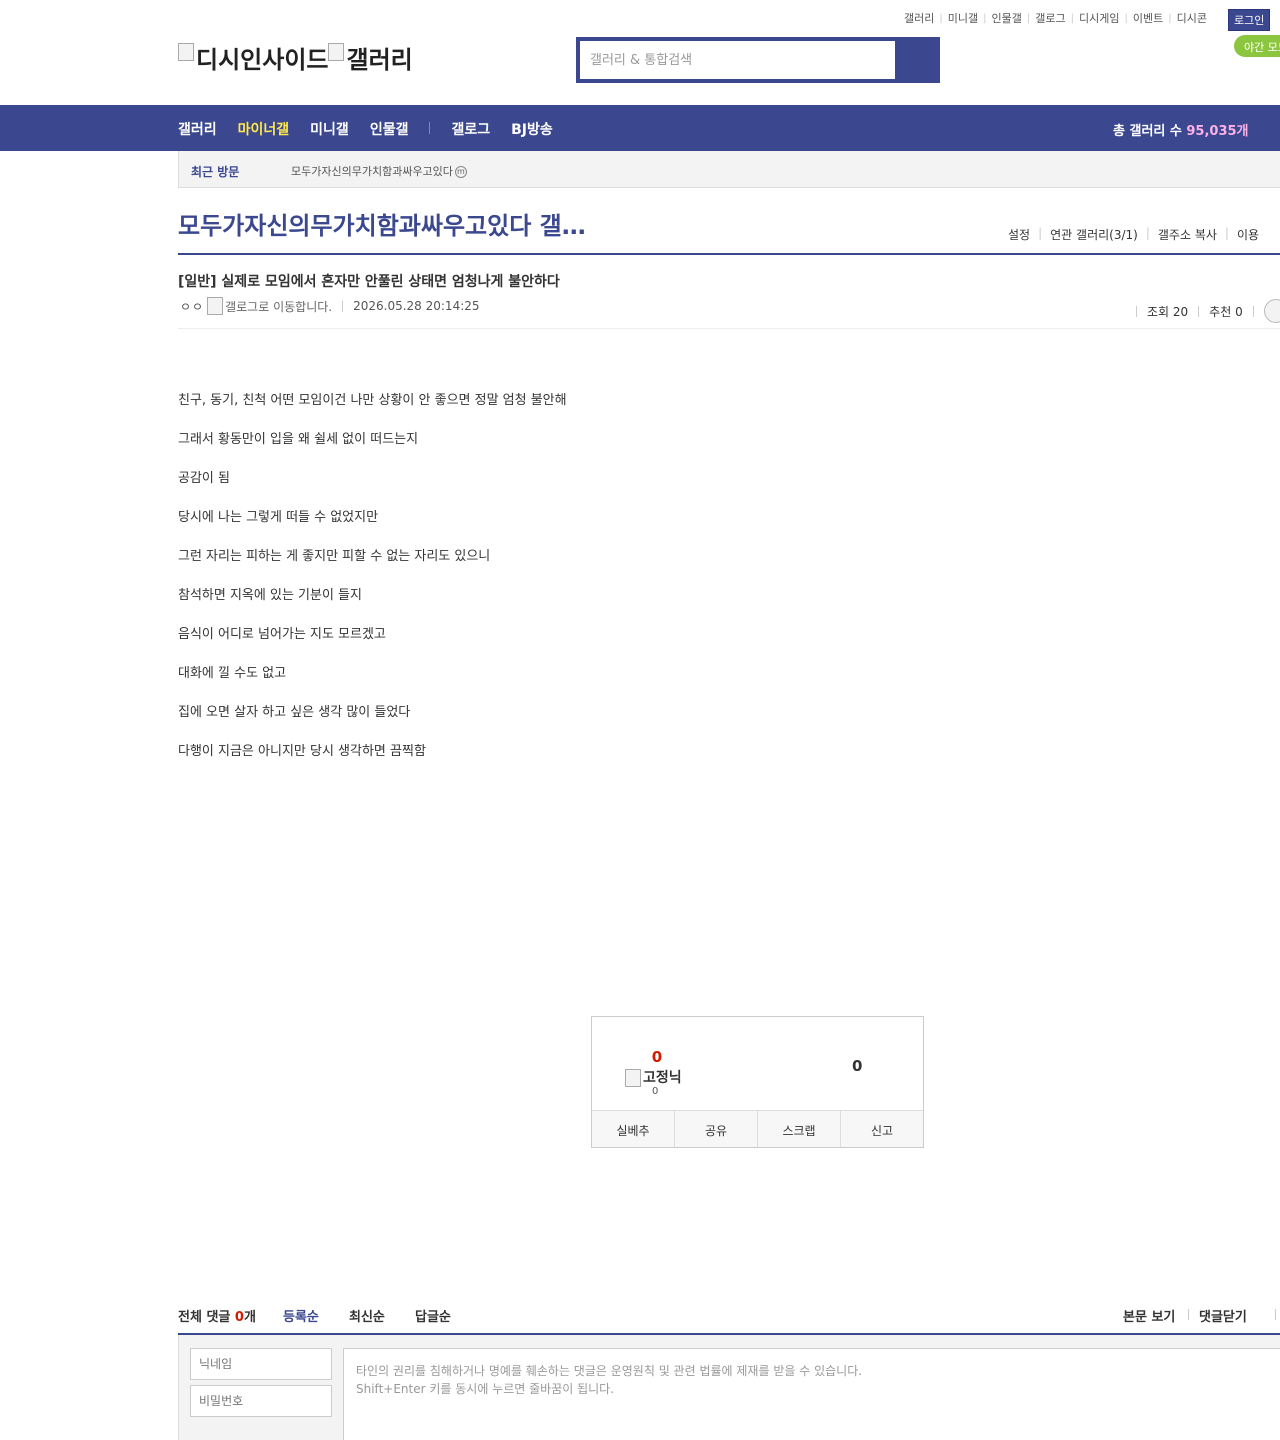 Image resolution: width=1280 pixels, height=1440 pixels. Describe the element at coordinates (249, 1317) in the screenshot. I see `comment-total-suffix: 개` at that location.